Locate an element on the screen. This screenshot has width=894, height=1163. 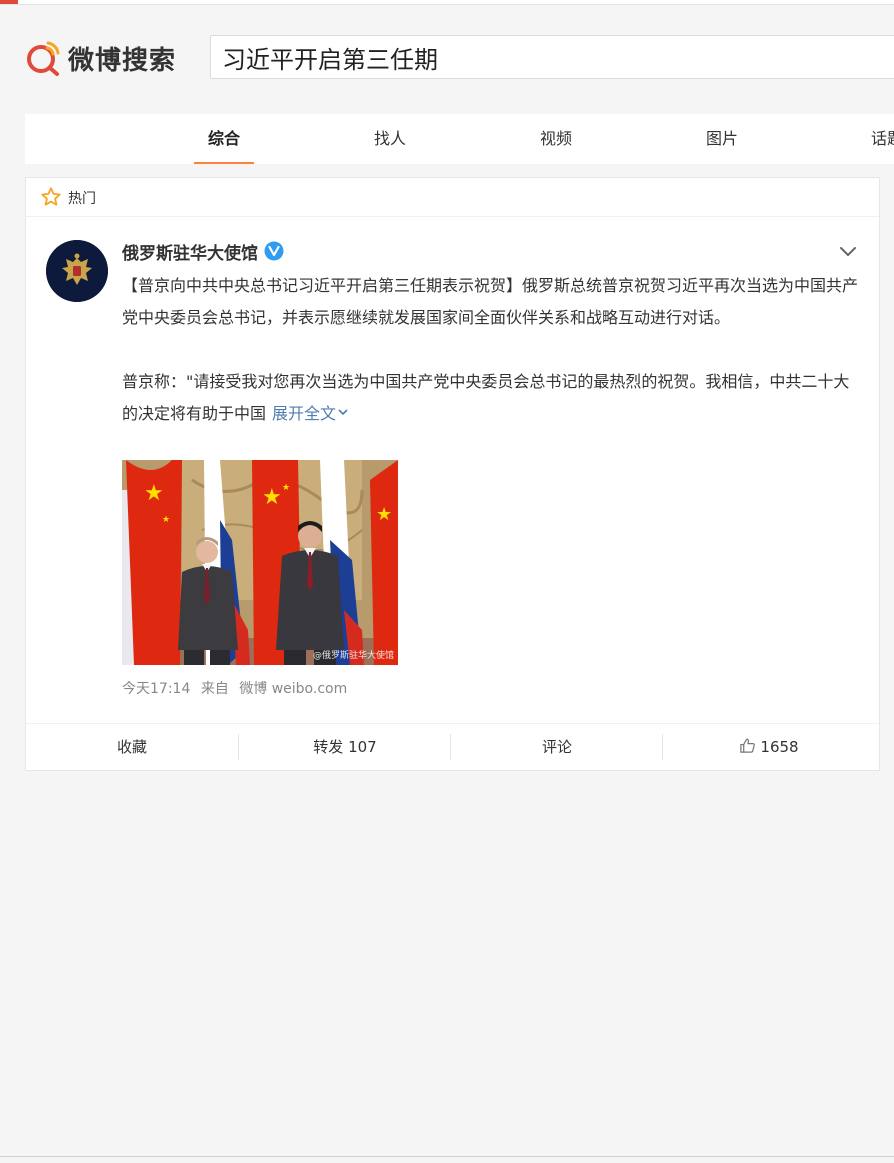
search-box is located at coordinates (552, 57).